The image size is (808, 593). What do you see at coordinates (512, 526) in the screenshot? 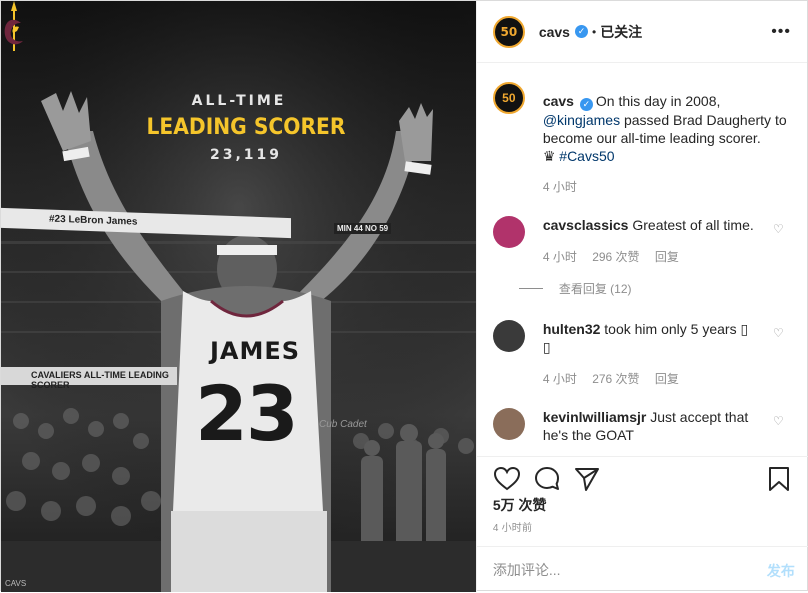
I see `post-timestamp: 4 小时前` at bounding box center [512, 526].